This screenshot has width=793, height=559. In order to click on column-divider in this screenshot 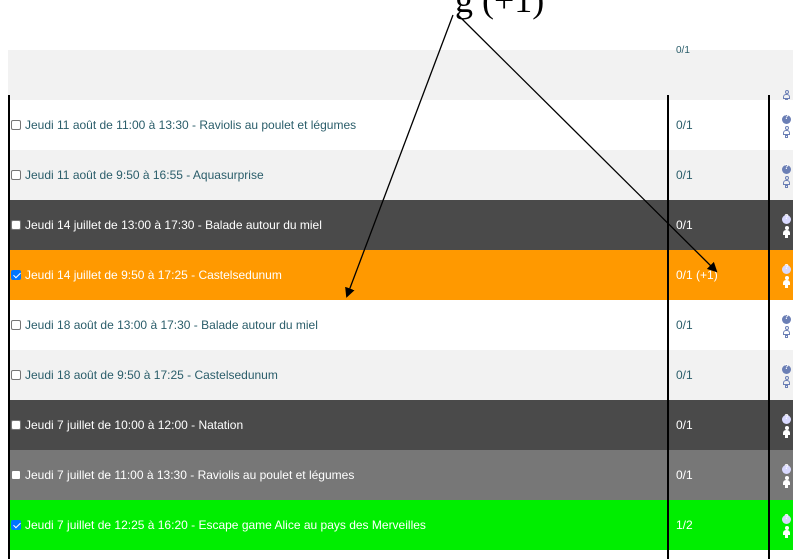, I will do `click(668, 327)`.